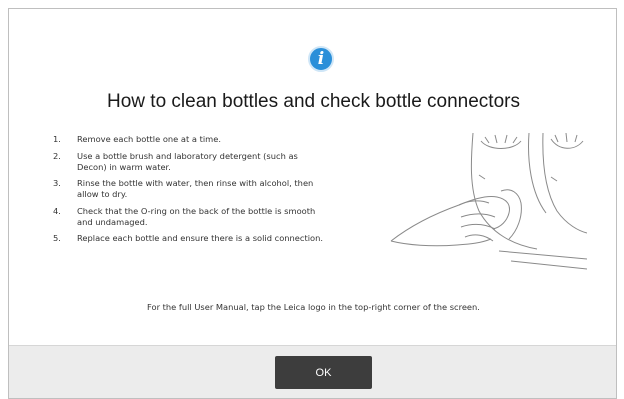 This screenshot has width=624, height=399. I want to click on step-number: 4., so click(57, 210).